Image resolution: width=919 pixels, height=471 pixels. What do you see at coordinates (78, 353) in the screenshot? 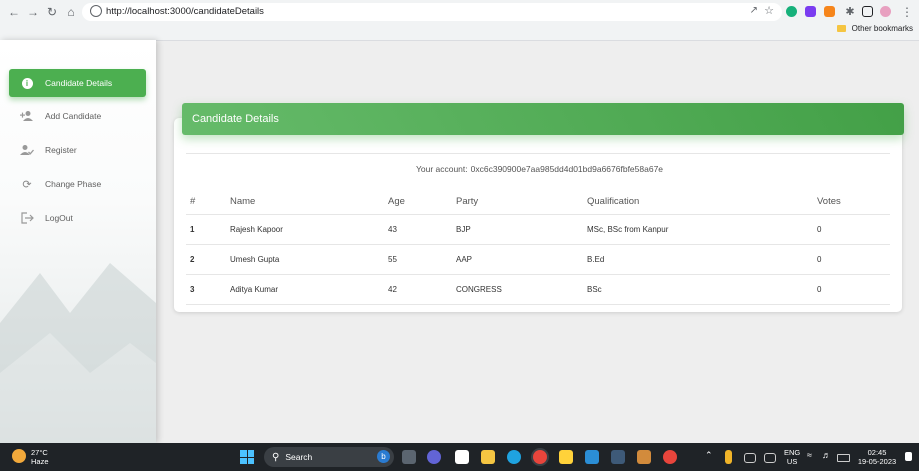
I see `mountain-background` at bounding box center [78, 353].